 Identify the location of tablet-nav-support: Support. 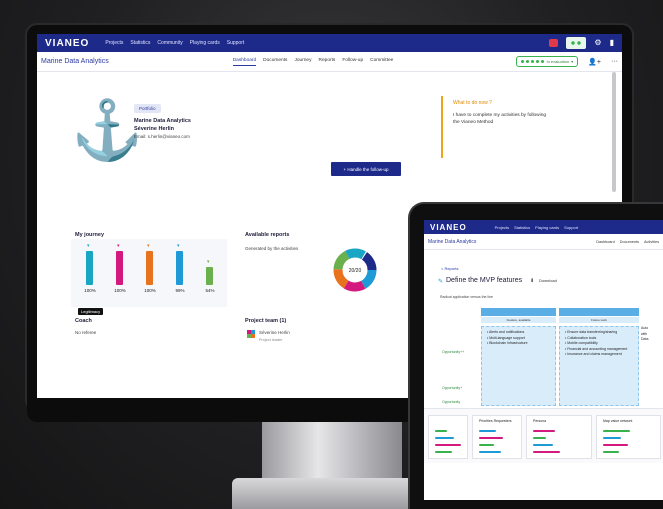
(571, 227).